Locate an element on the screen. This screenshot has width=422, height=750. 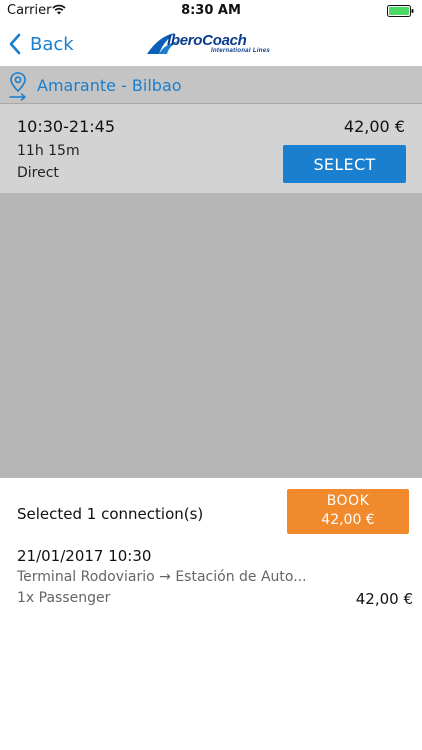
back-label: Back is located at coordinates (52, 44).